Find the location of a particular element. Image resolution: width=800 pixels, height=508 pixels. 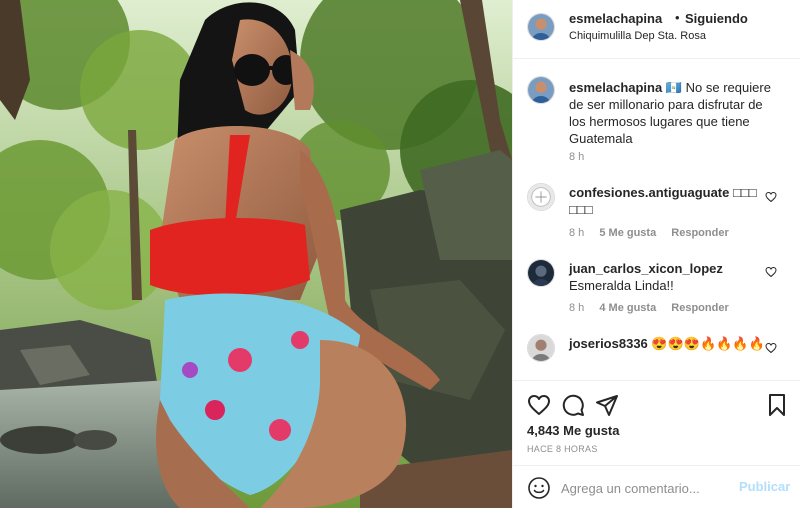

comment-text: confesiones.antiguaguate □□□ □□□ is located at coordinates (673, 201).